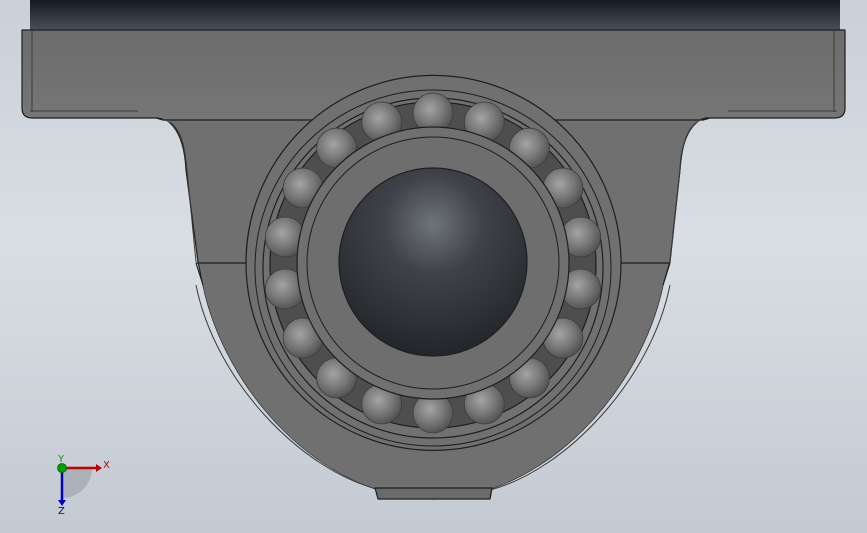 The width and height of the screenshot is (867, 533). I want to click on z-axis-label: Z, so click(61, 511).